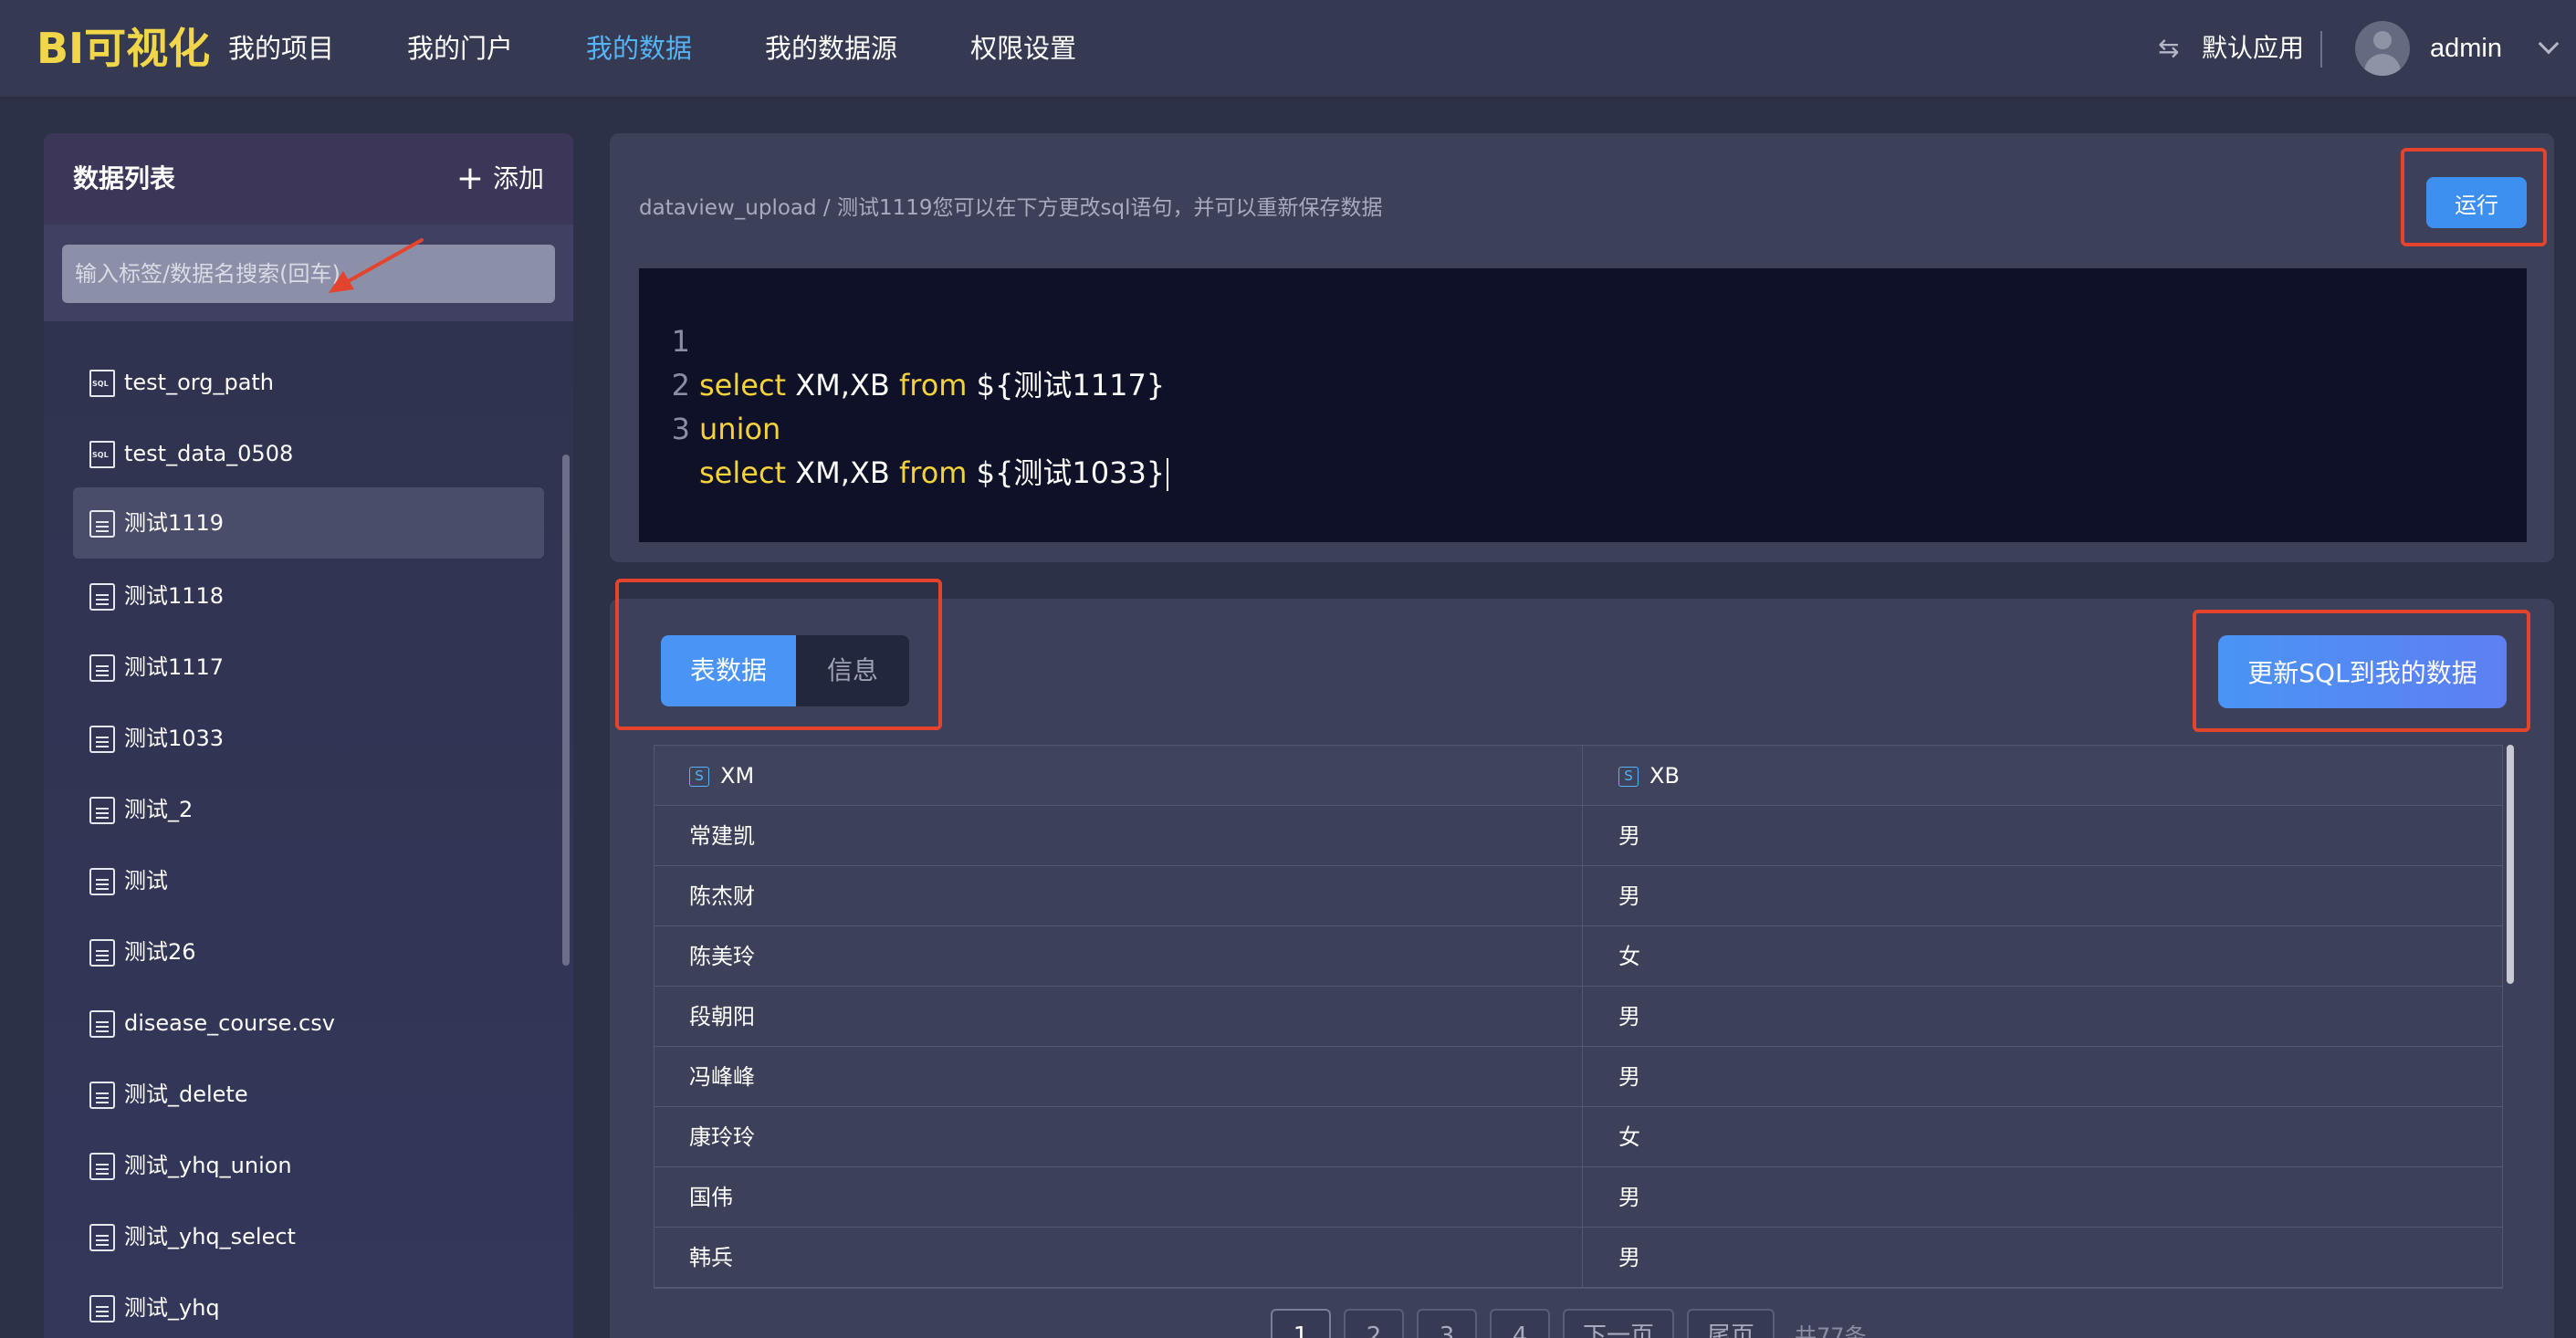 The height and width of the screenshot is (1338, 2576). What do you see at coordinates (308, 179) in the screenshot?
I see `sidebar-header: 数据列表 + 添加` at bounding box center [308, 179].